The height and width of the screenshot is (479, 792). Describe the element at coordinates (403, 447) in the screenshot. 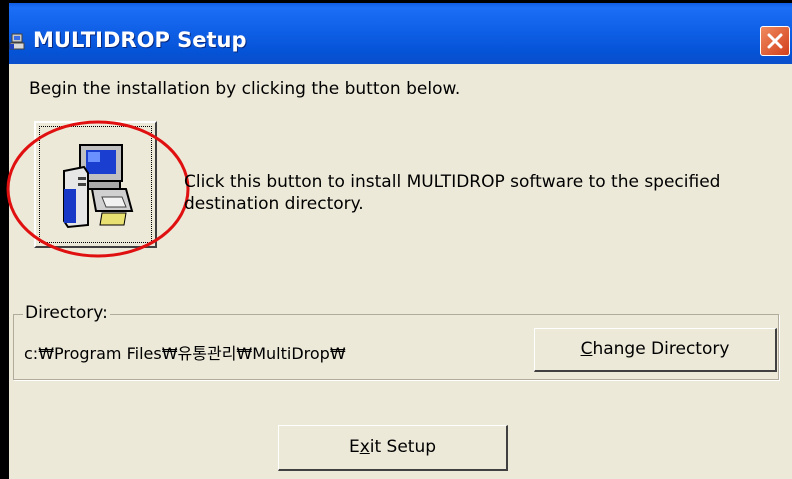

I see `exit-setup-label: it Setup` at that location.